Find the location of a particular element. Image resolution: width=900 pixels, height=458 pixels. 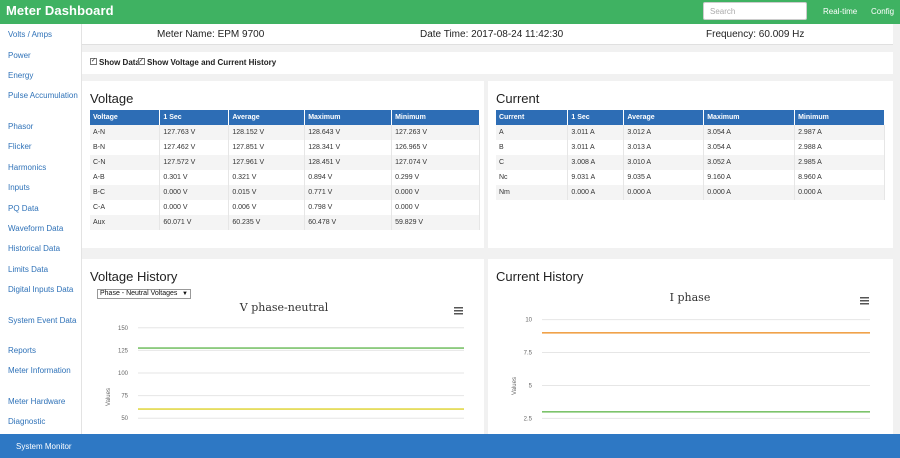

sidebar-item-system-event-data: System Event Data is located at coordinates (44, 320).